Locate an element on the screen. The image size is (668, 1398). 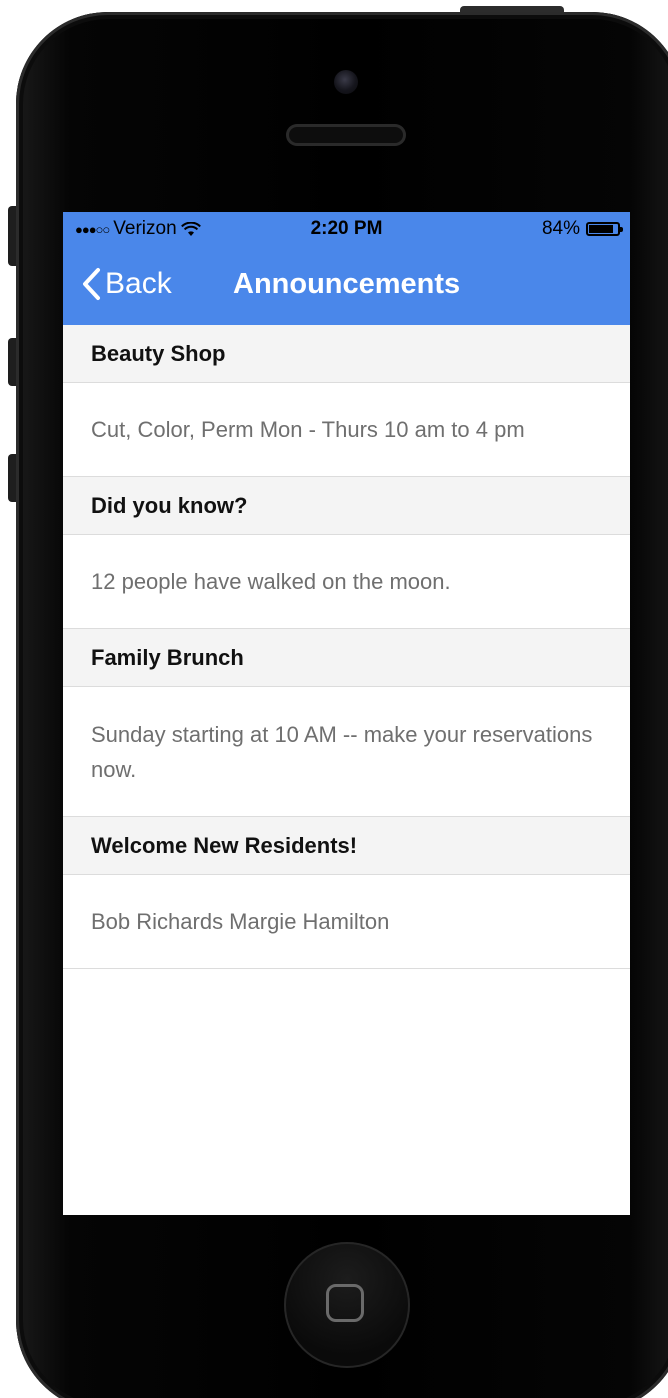
front-camera is located at coordinates (346, 82).